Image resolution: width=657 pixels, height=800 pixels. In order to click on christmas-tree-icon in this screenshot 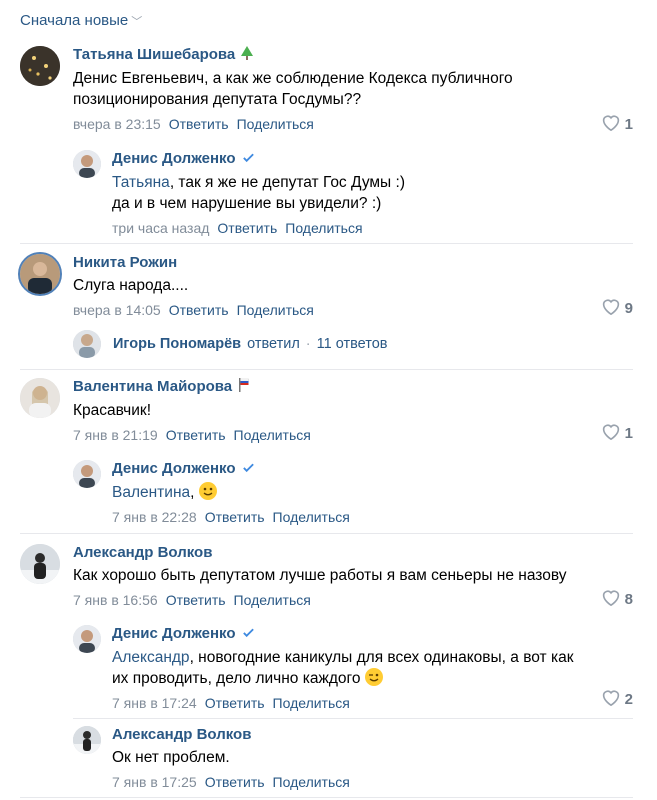, I will do `click(247, 55)`.